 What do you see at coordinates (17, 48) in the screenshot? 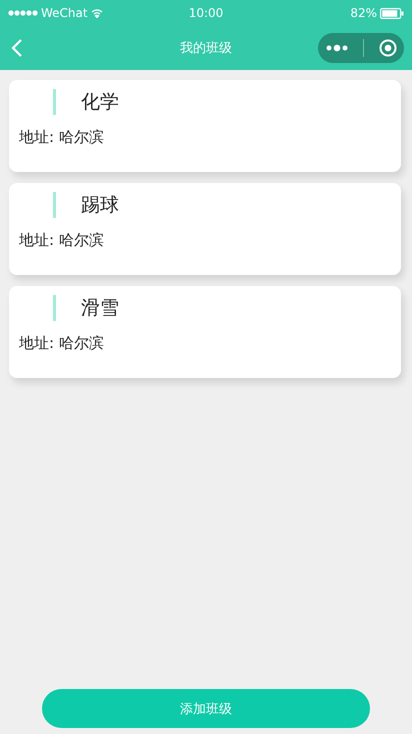
I see `back-icon` at bounding box center [17, 48].